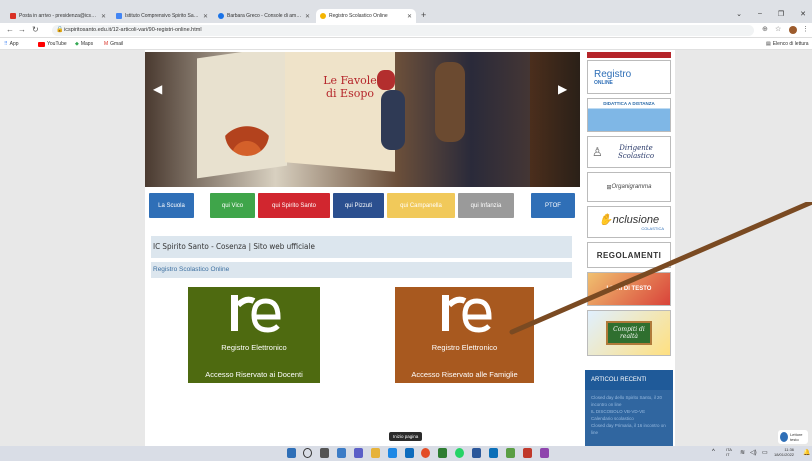 The image size is (812, 461). Describe the element at coordinates (629, 152) in the screenshot. I see `sidebar-dirigente: ♙ Dirigente Scolastico` at that location.